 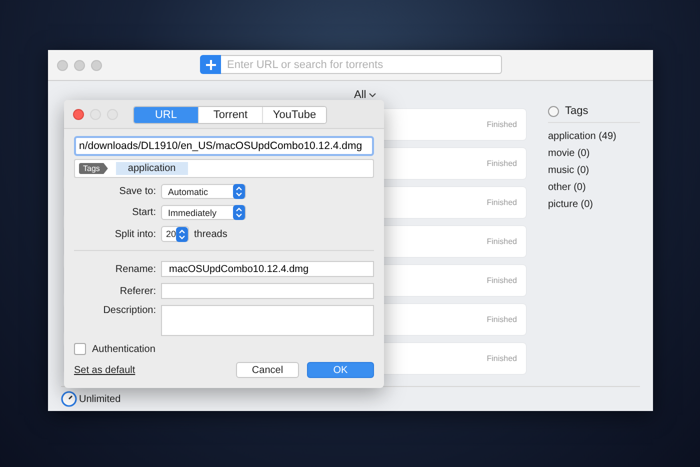 What do you see at coordinates (224, 168) in the screenshot?
I see `tags-field: Tags application` at bounding box center [224, 168].